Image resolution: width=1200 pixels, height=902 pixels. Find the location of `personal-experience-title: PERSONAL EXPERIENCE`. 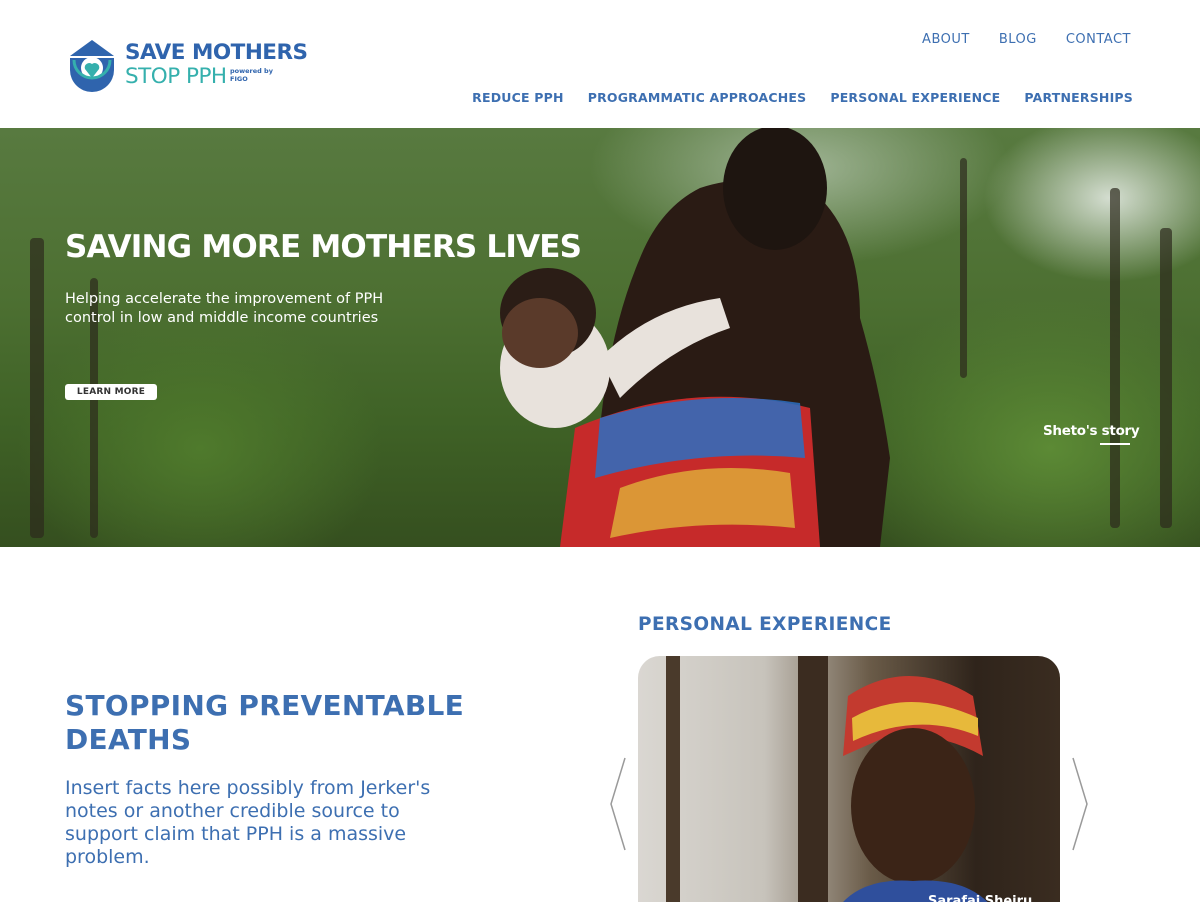

personal-experience-title: PERSONAL EXPERIENCE is located at coordinates (765, 624).